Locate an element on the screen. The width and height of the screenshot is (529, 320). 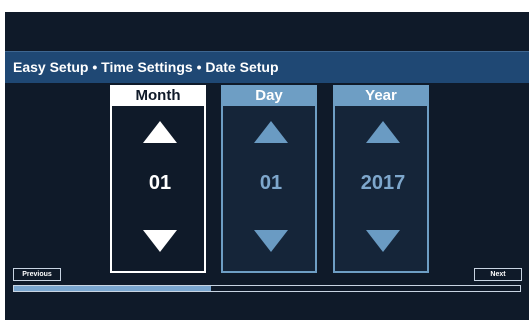
month-increase-button is located at coordinates (160, 132).